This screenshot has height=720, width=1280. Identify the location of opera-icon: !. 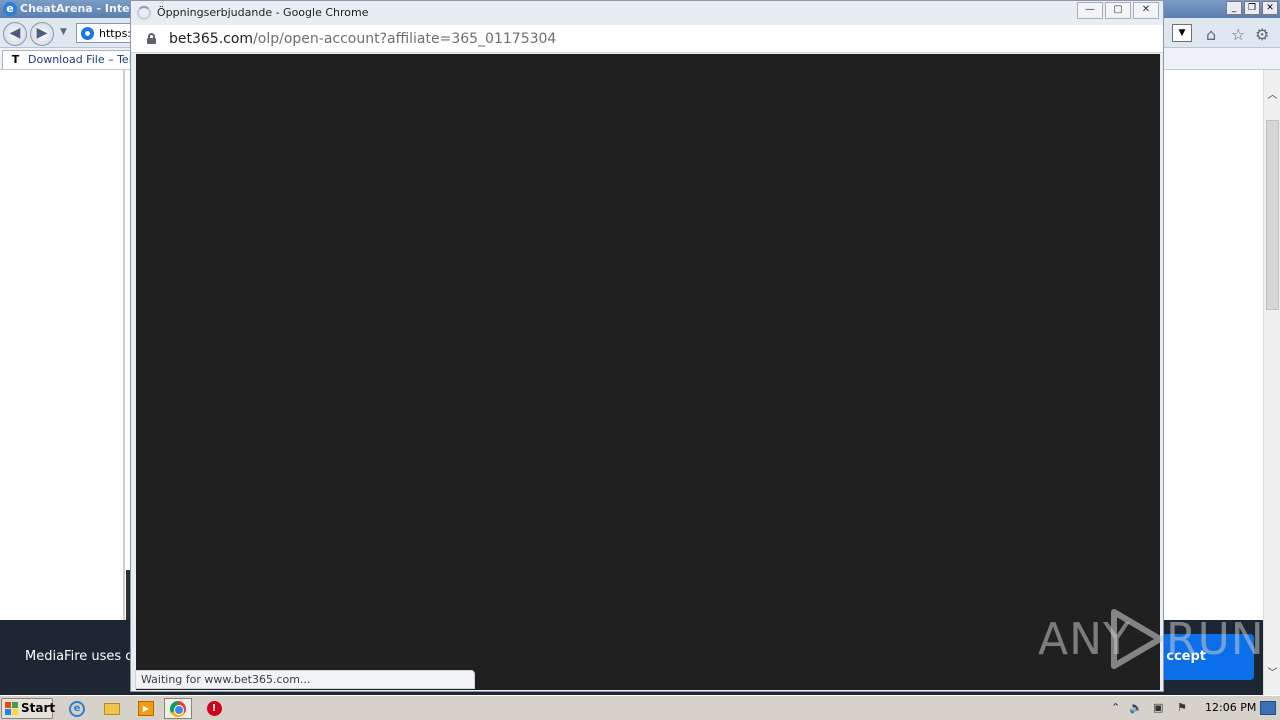
(214, 708).